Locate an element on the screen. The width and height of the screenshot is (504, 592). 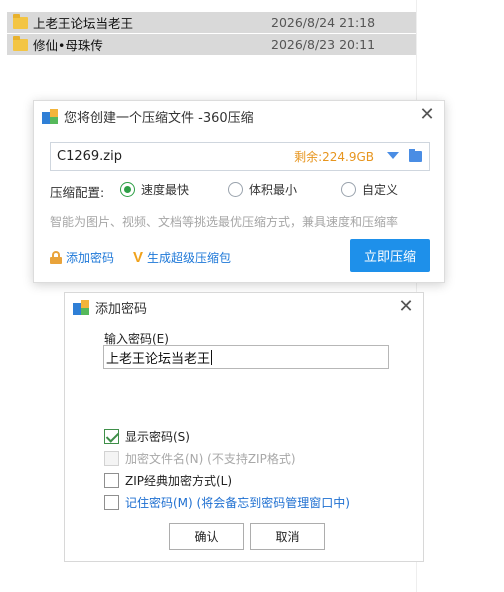
disk-space-label: 剩余:224.9GB is located at coordinates (334, 157).